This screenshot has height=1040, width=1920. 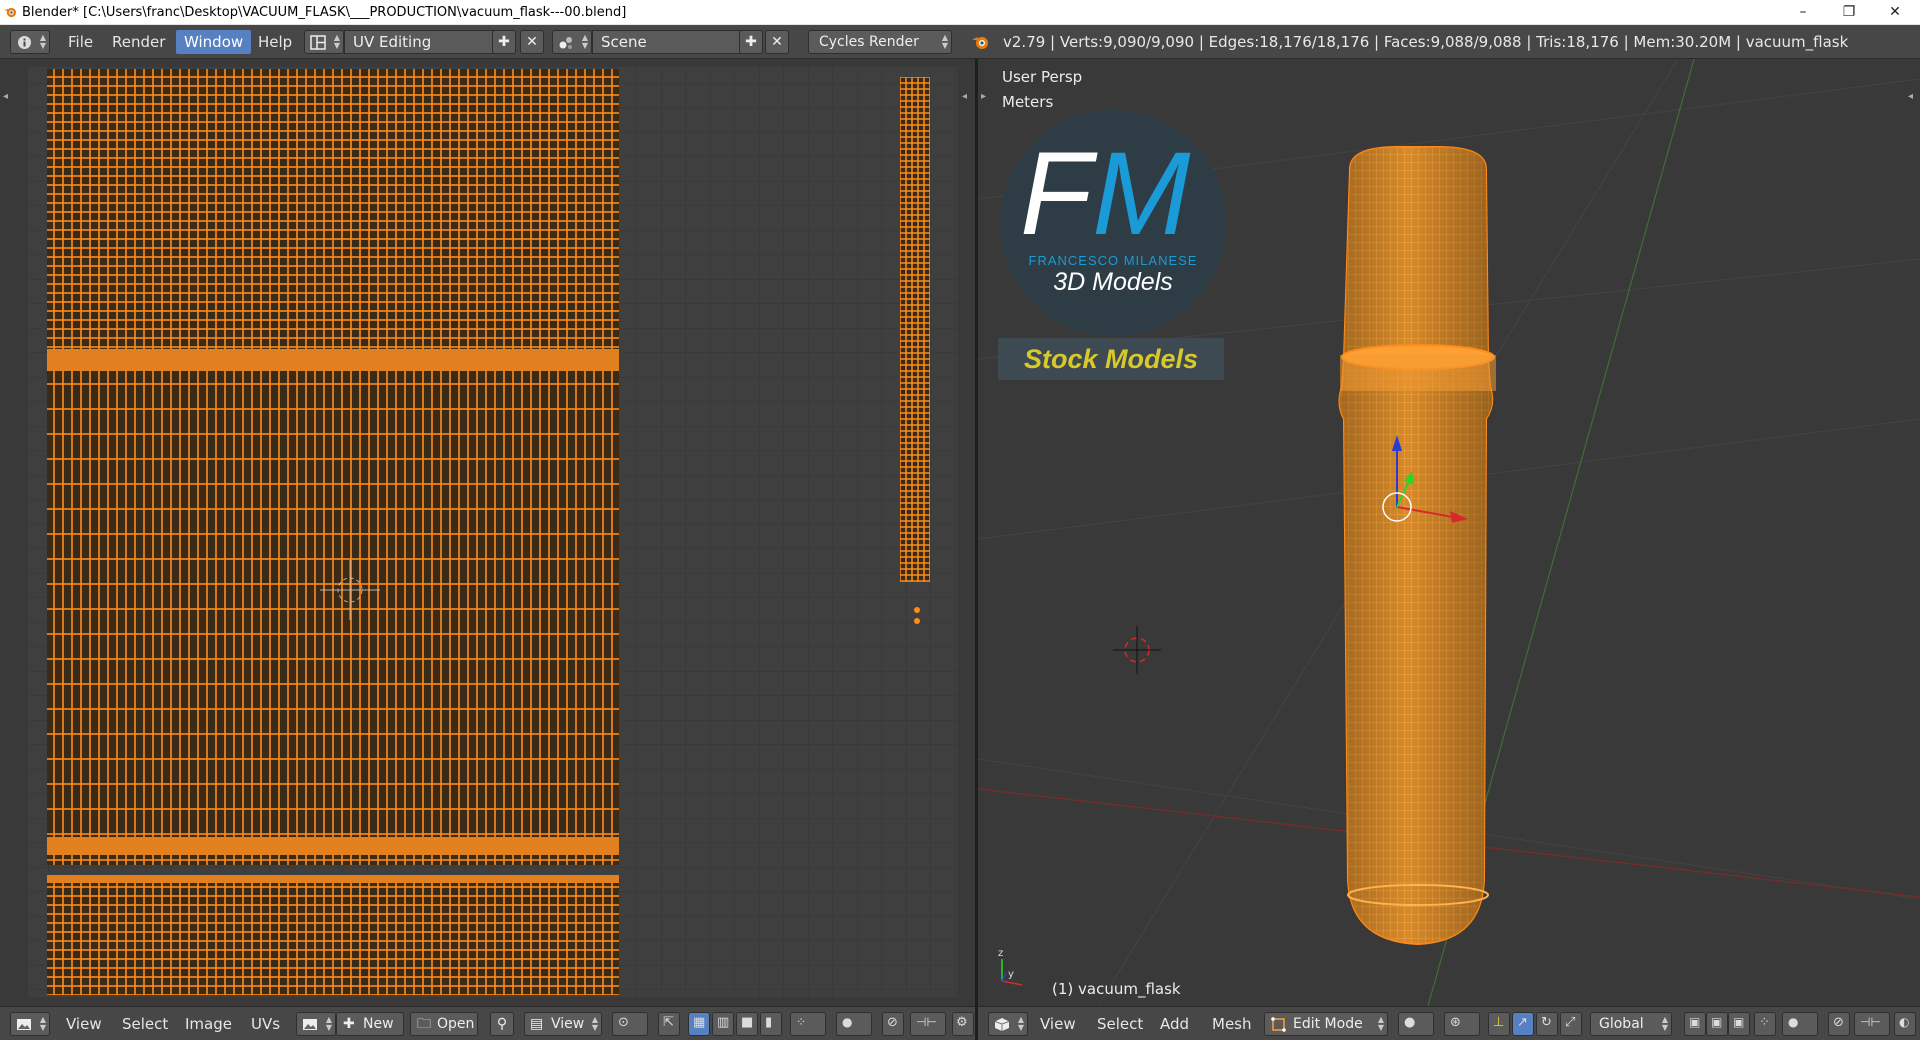 I want to click on open-image-button: 🗀 Open, so click(x=444, y=1024).